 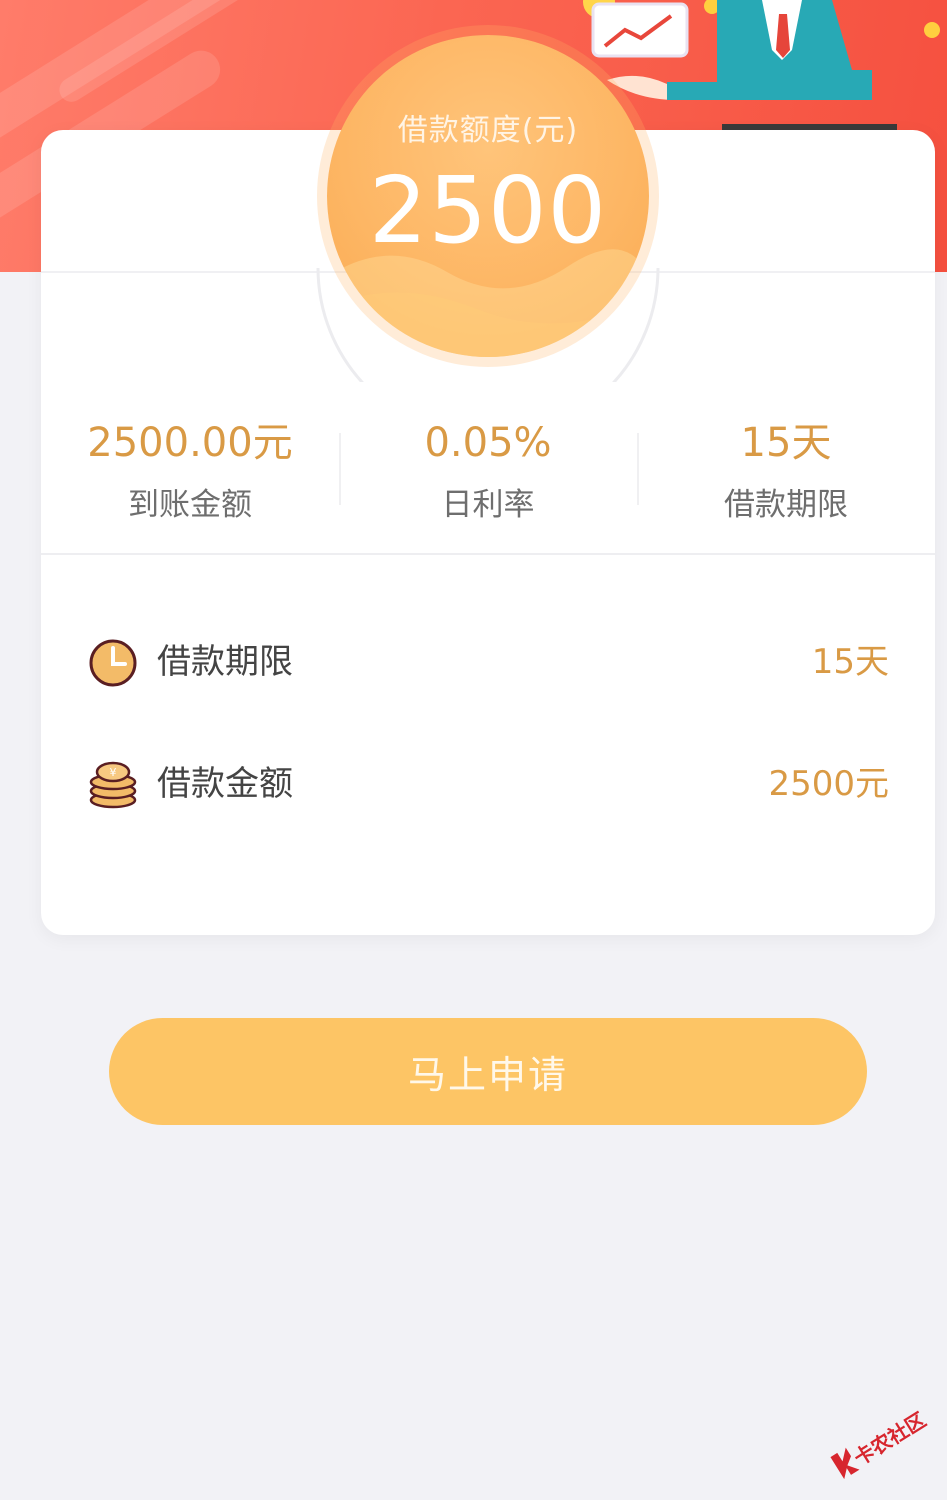 I want to click on stat-label: 到账金额, so click(x=190, y=505).